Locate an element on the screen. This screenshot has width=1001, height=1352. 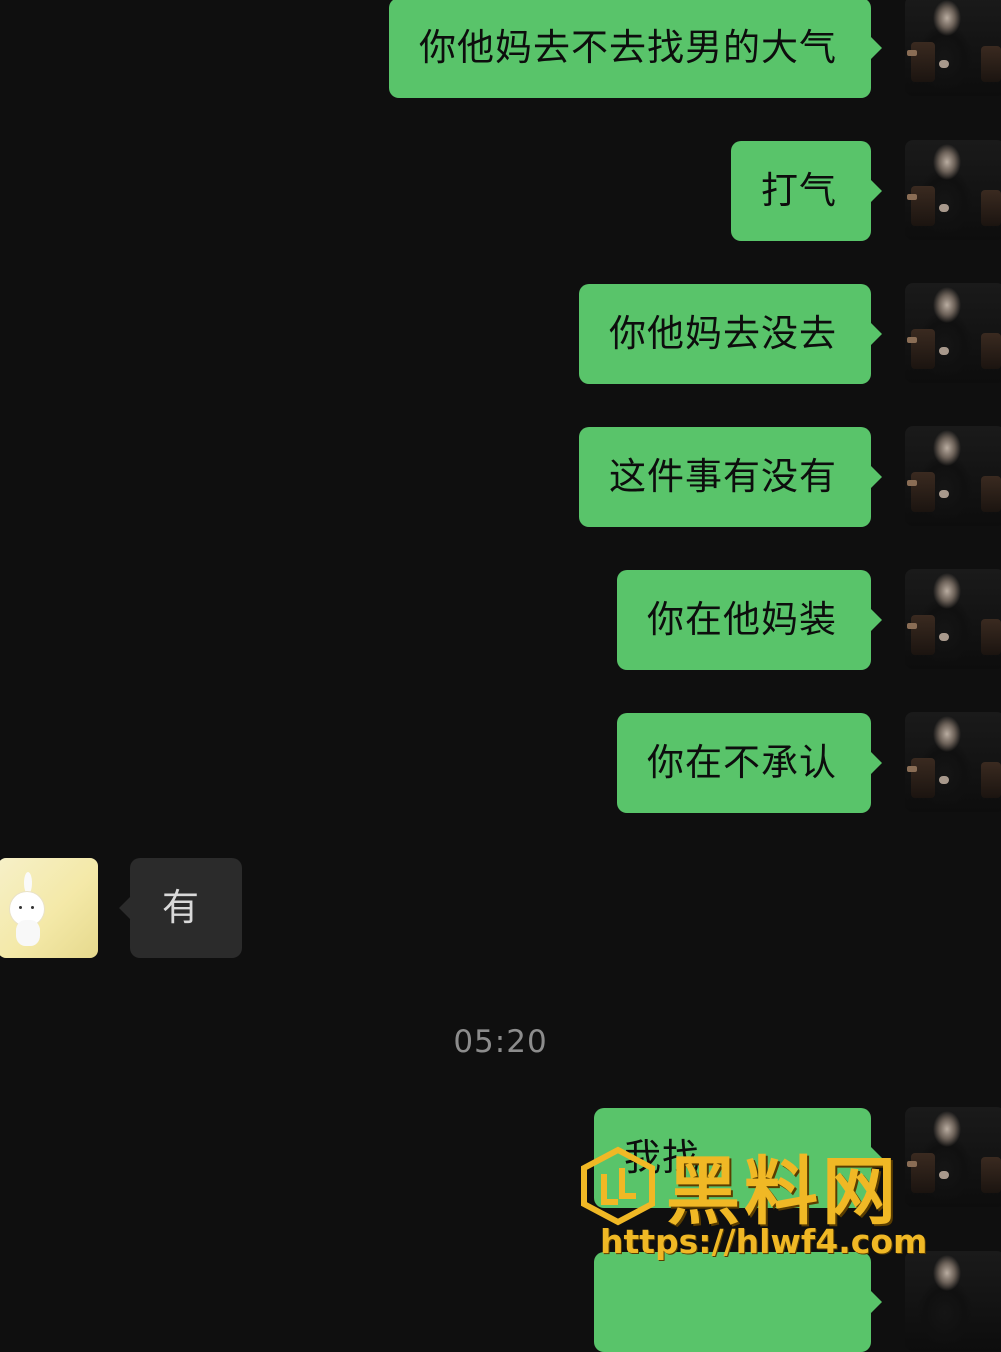
message-text: 有 is located at coordinates (181, 907).